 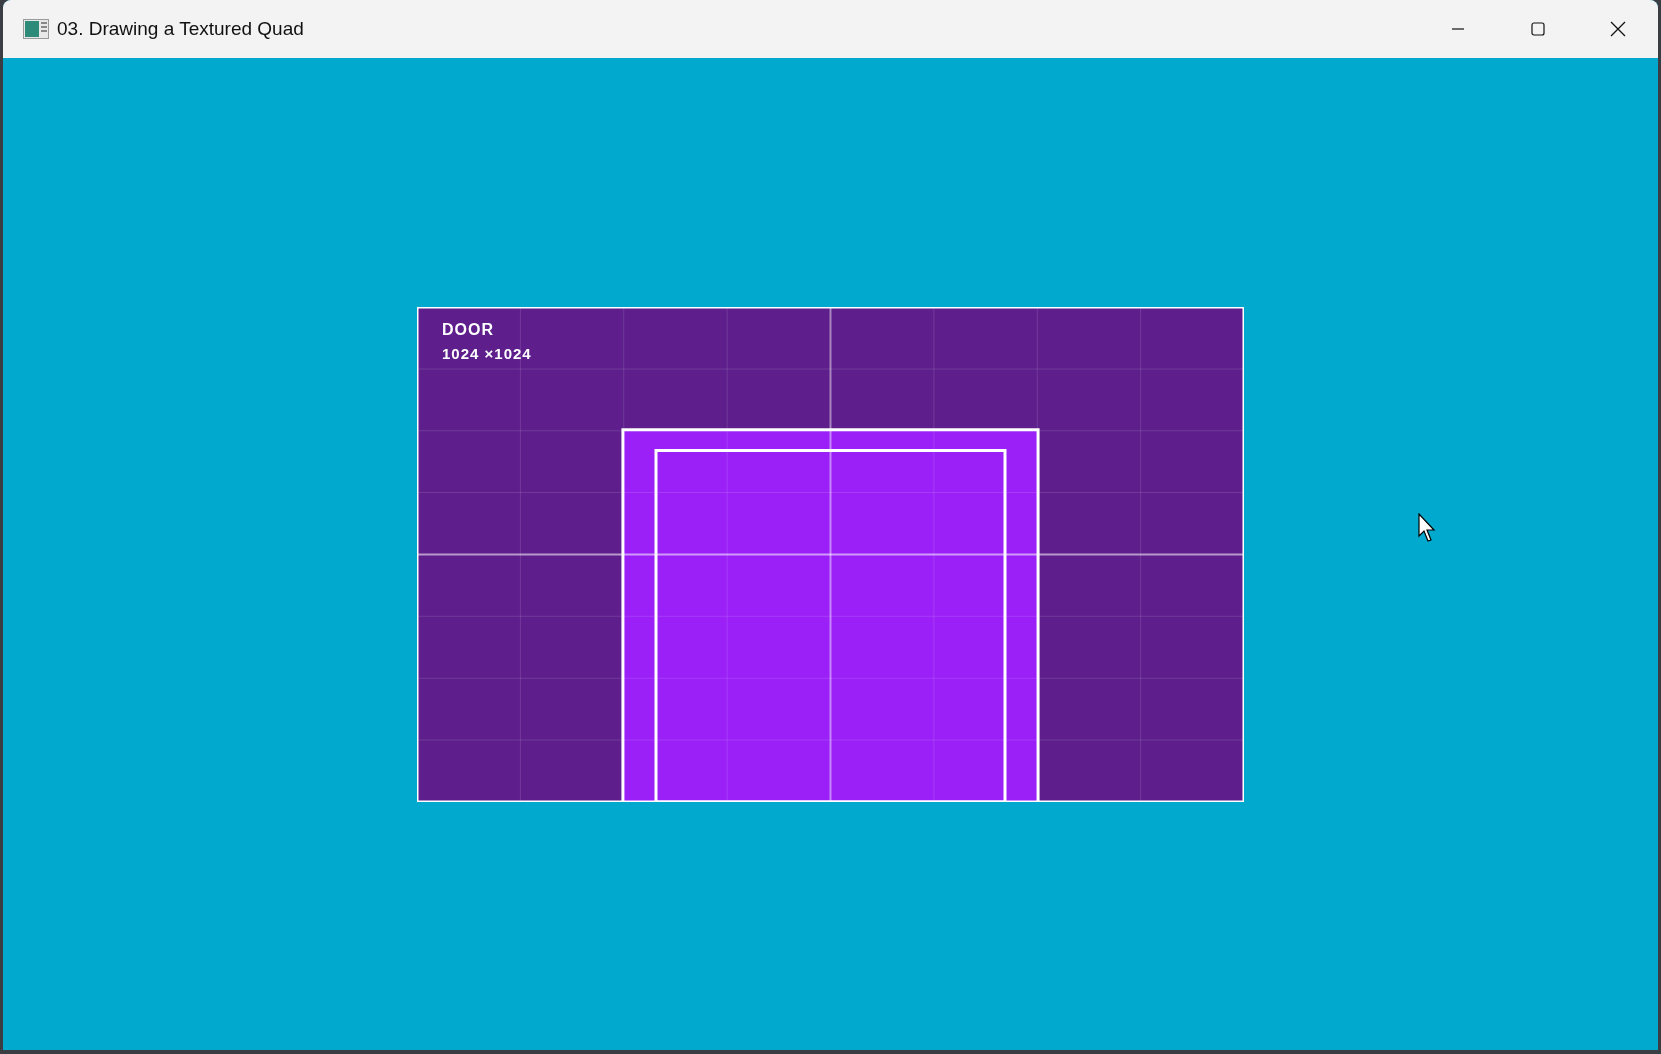 I want to click on close-icon, so click(x=1618, y=29).